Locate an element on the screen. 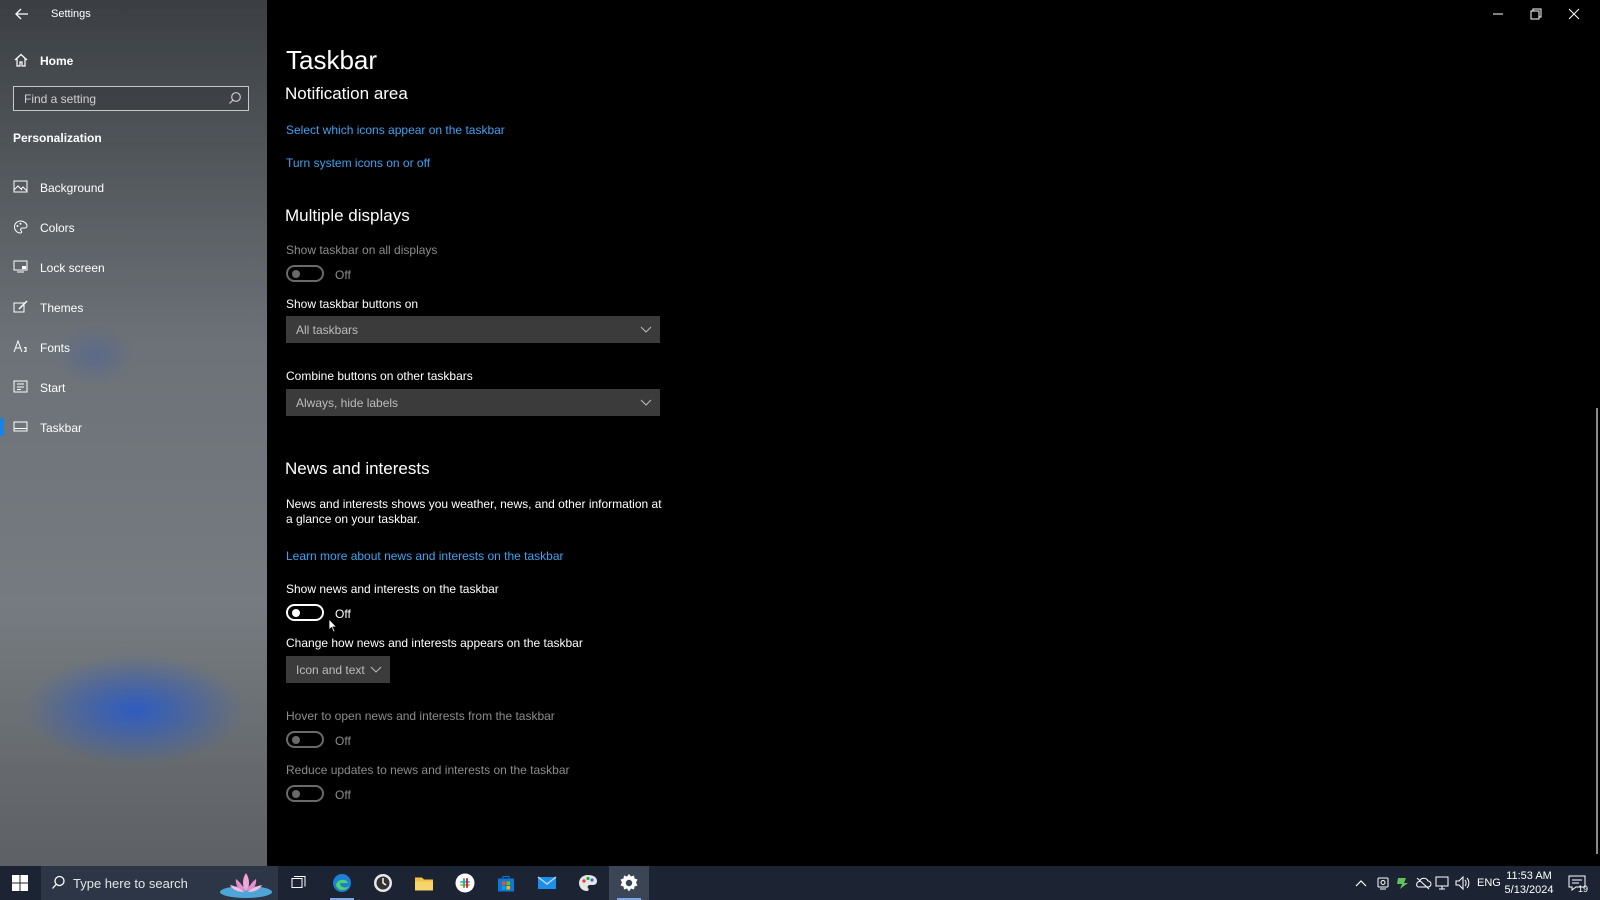  sidebar-item-label: Background is located at coordinates (72, 188).